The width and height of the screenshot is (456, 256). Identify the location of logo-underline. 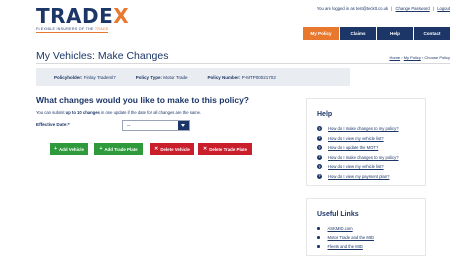
(72, 32).